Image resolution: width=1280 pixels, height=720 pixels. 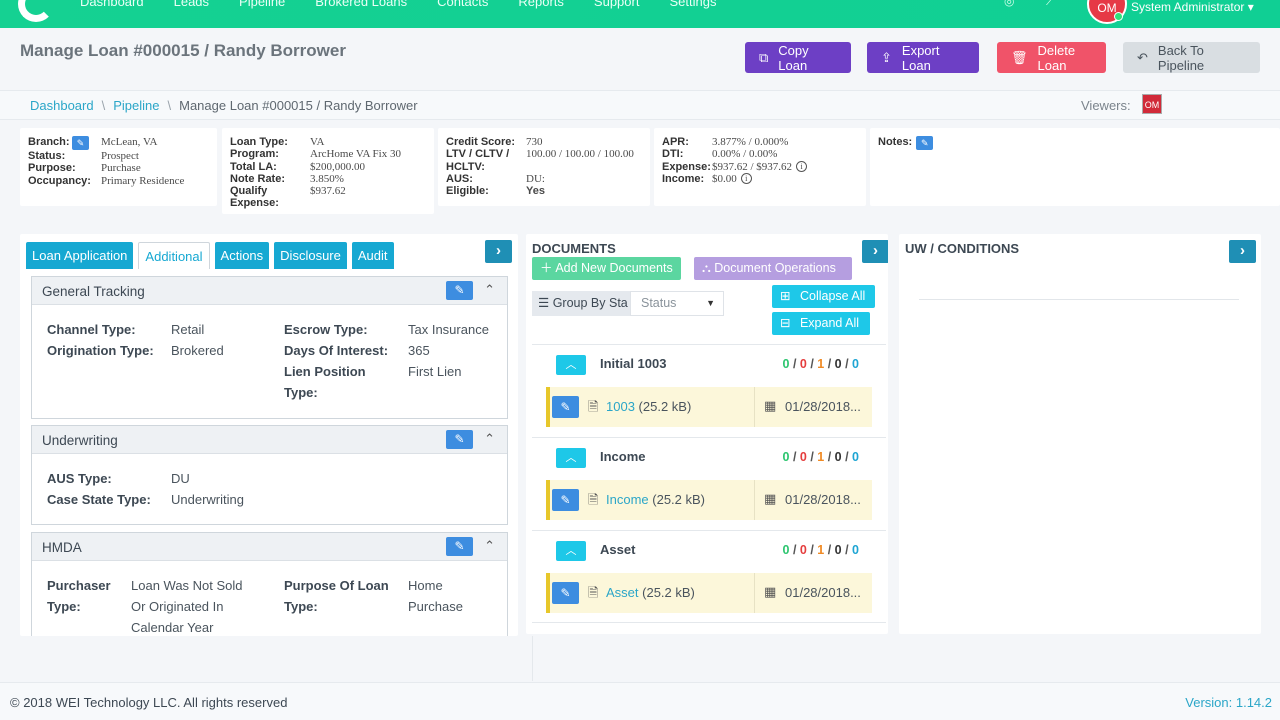 What do you see at coordinates (620, 406) in the screenshot?
I see `document-link: 1003` at bounding box center [620, 406].